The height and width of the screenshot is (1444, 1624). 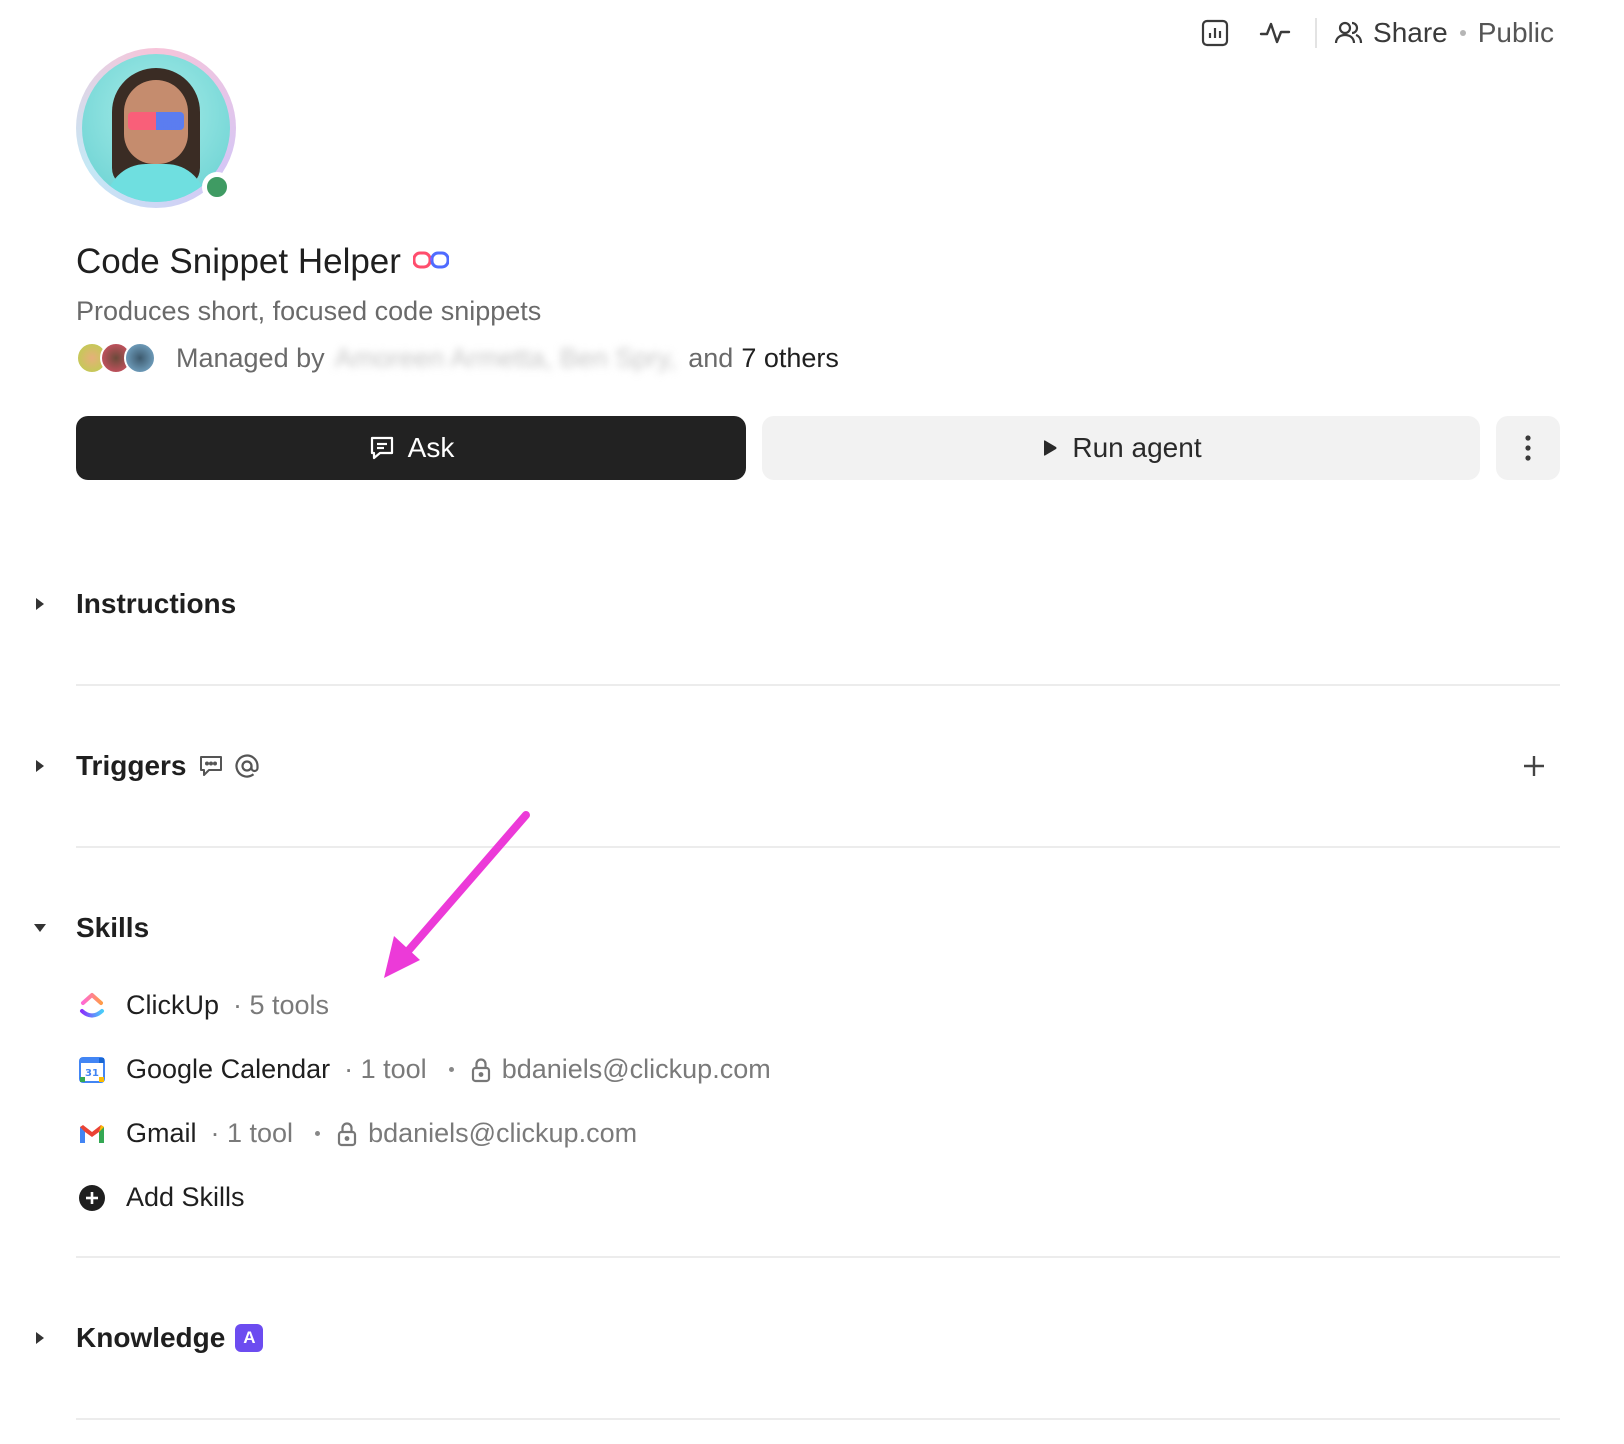 I want to click on gmail-logo-icon, so click(x=92, y=1134).